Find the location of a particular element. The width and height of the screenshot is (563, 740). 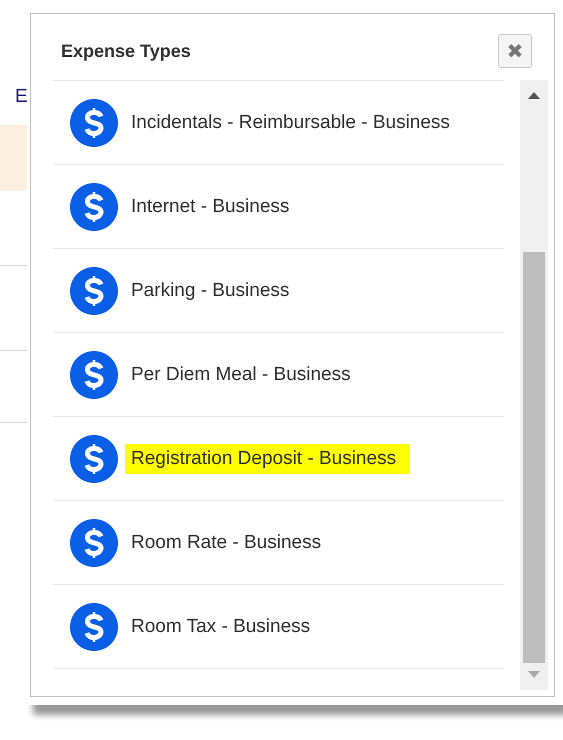

close-button: ✖ is located at coordinates (515, 51).